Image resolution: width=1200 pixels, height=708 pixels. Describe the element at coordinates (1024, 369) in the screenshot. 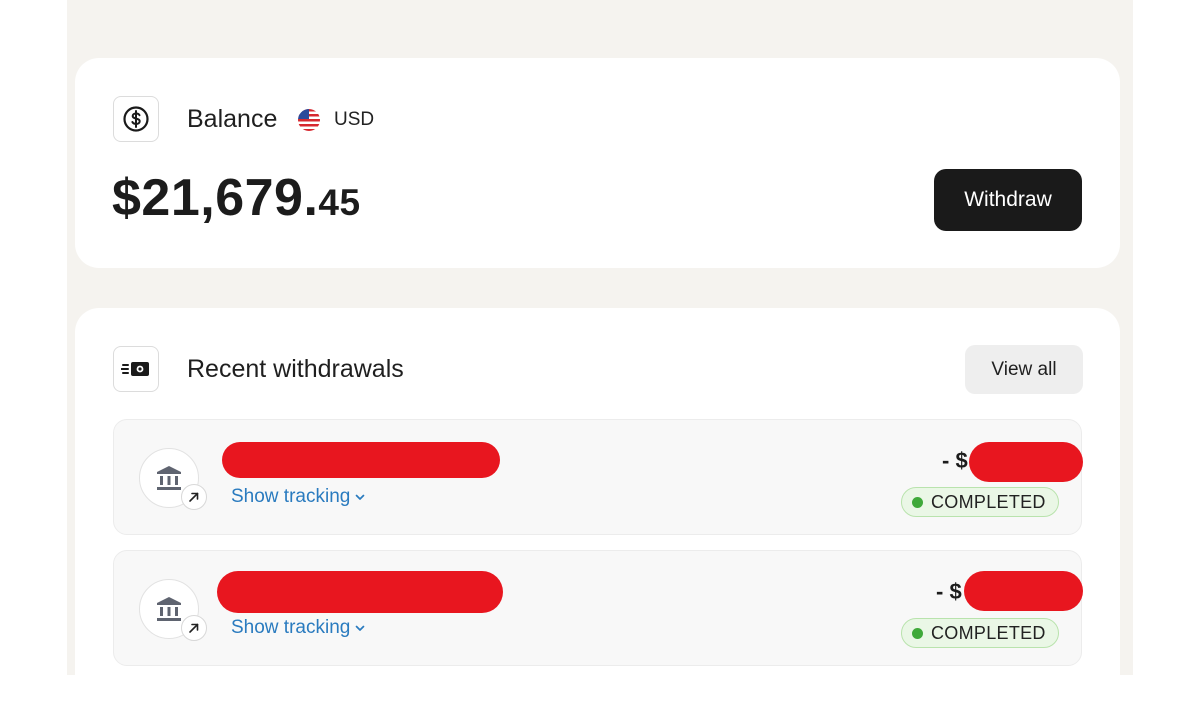

I see `view-all-button: View all` at that location.